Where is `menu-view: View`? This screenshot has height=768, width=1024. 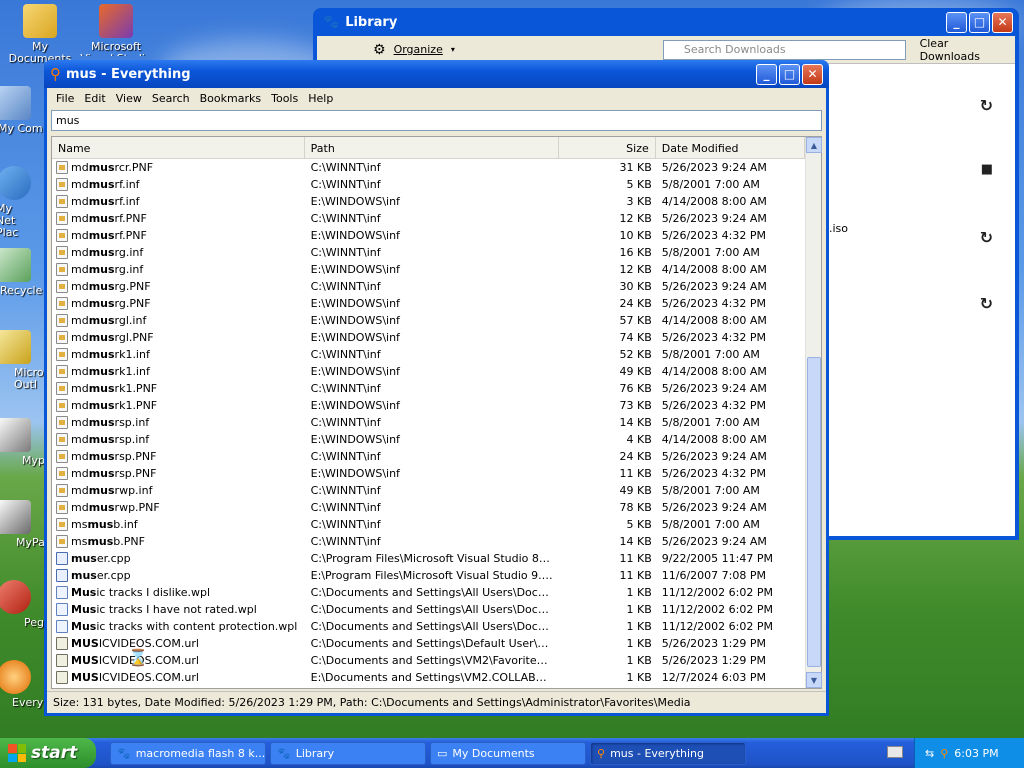 menu-view: View is located at coordinates (129, 98).